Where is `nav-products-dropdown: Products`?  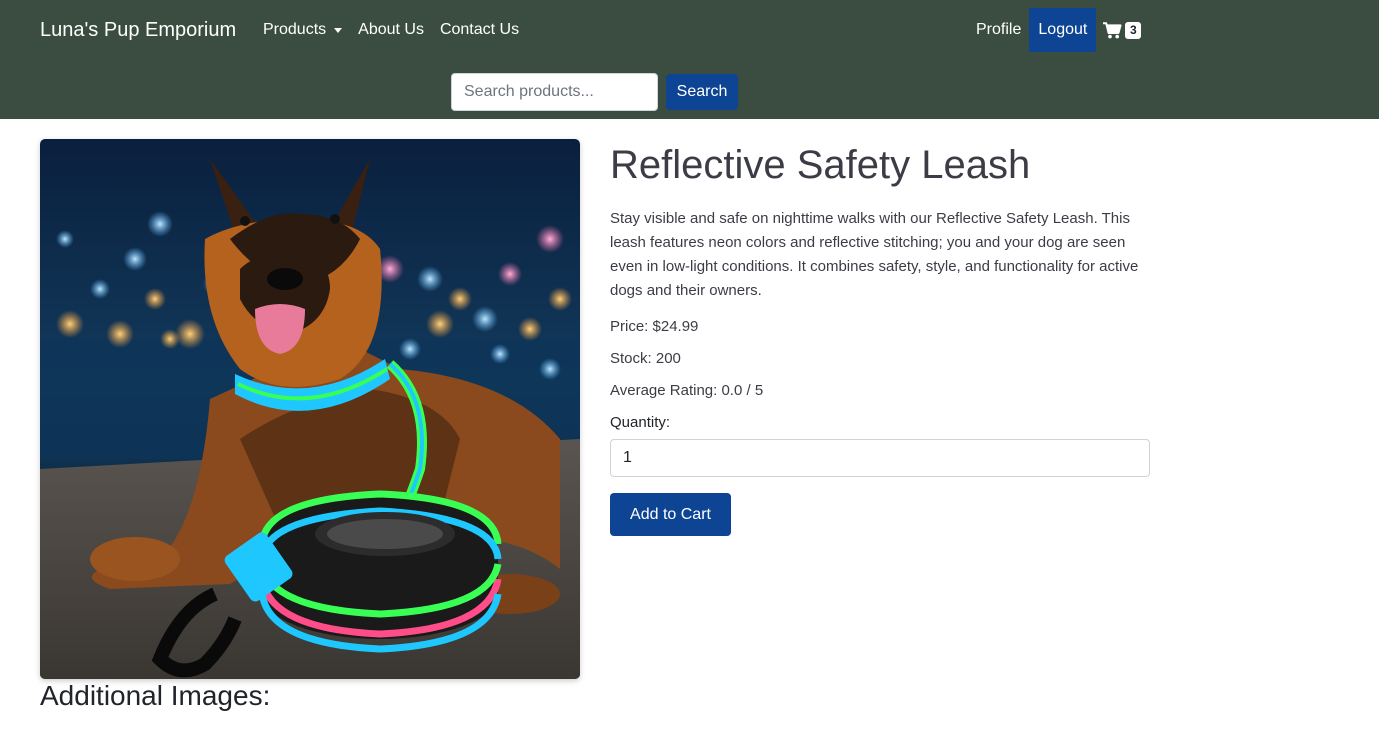 nav-products-dropdown: Products is located at coordinates (303, 30).